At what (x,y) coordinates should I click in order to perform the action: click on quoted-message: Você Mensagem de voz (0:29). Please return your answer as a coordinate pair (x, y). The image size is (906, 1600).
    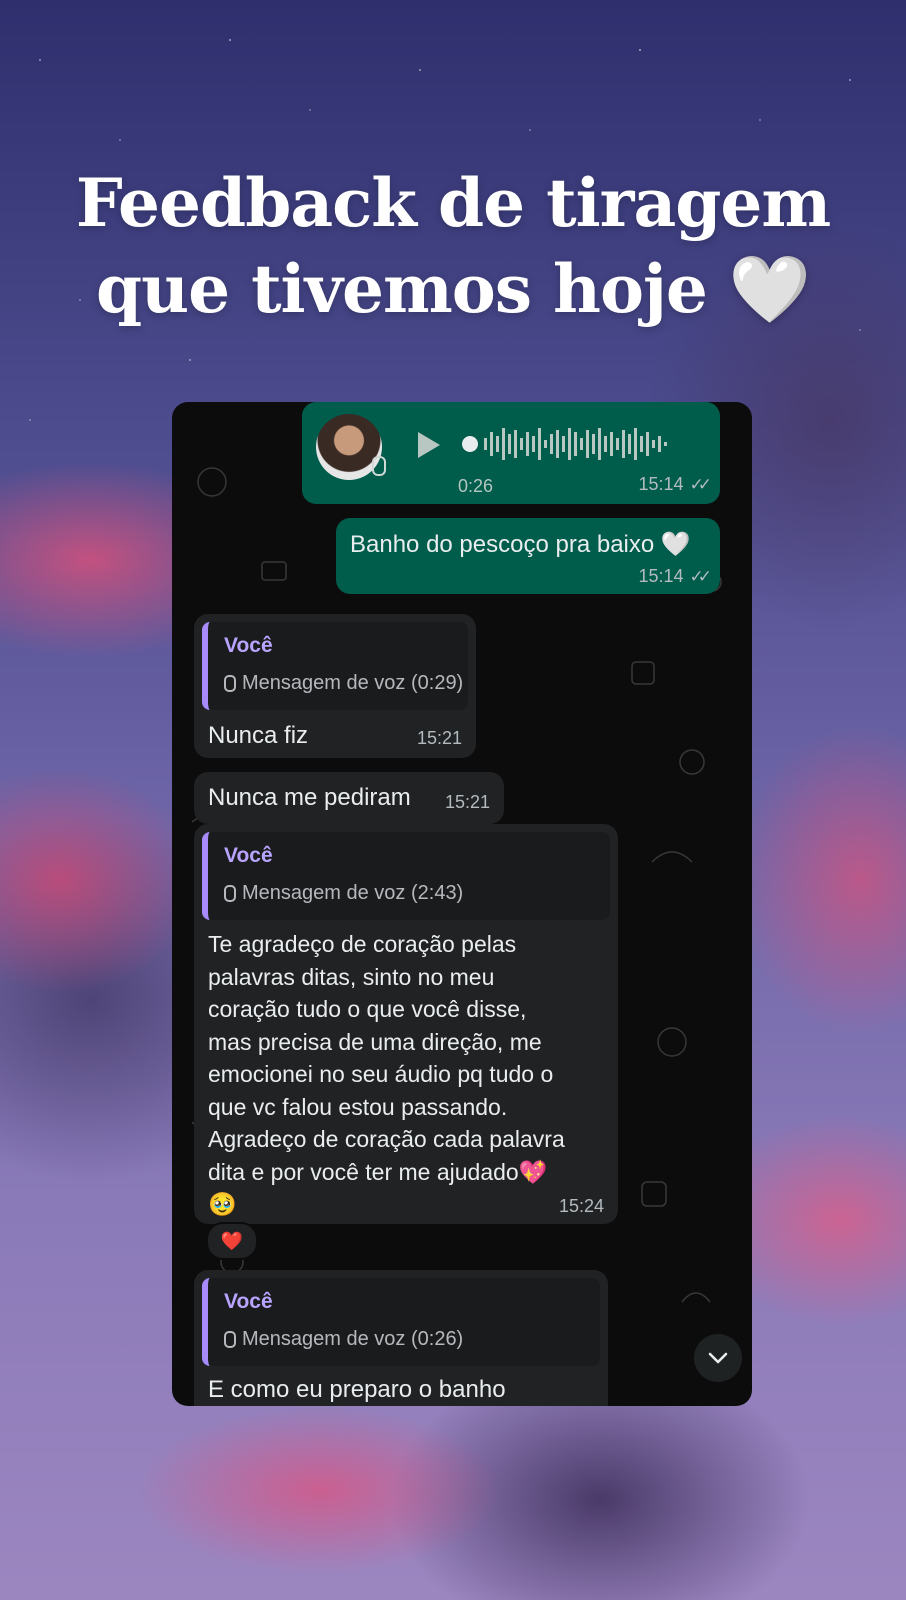
    Looking at the image, I should click on (335, 666).